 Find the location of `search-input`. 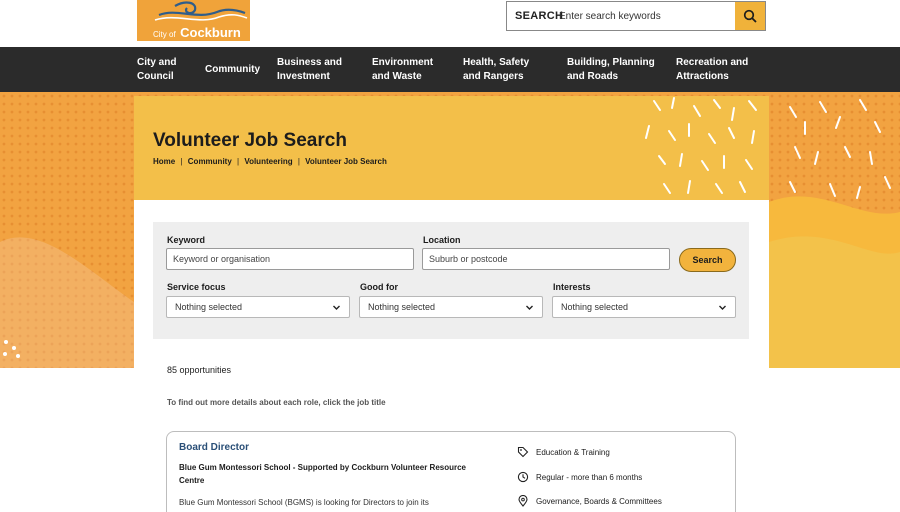

search-input is located at coordinates (645, 16).